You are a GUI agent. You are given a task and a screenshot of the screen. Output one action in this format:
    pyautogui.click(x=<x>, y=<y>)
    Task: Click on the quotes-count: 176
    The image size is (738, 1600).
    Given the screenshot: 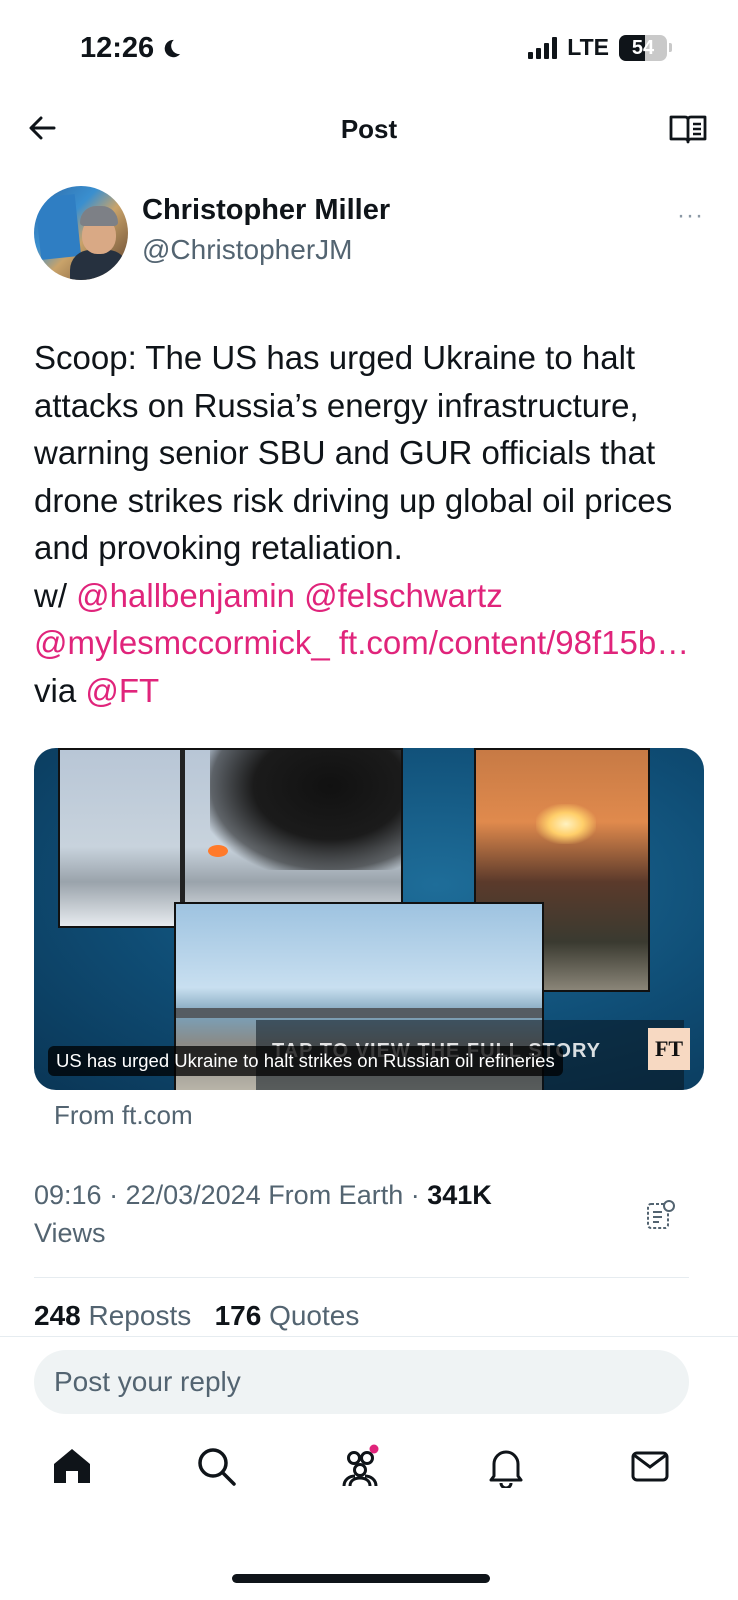 What is the action you would take?
    pyautogui.click(x=238, y=1315)
    